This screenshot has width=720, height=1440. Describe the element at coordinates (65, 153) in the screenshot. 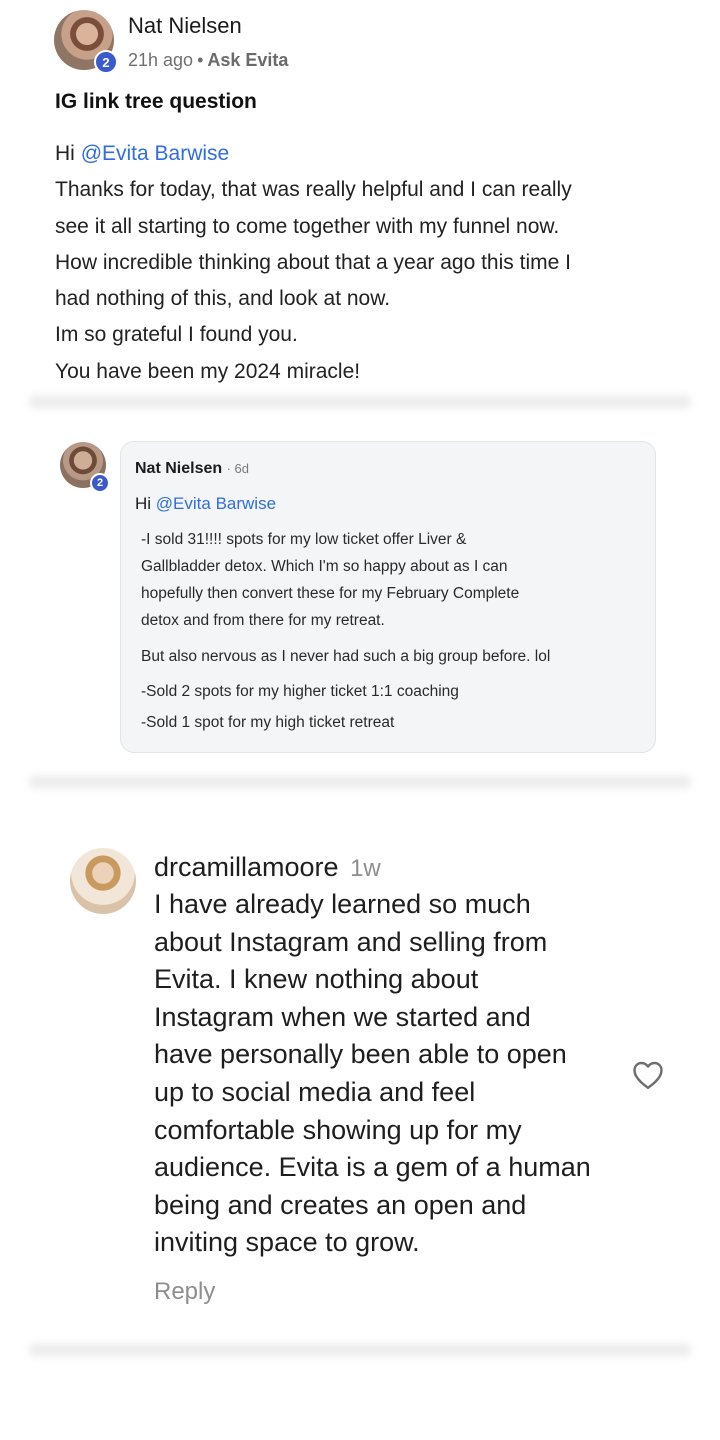

I see `greeting-text: Hi` at that location.